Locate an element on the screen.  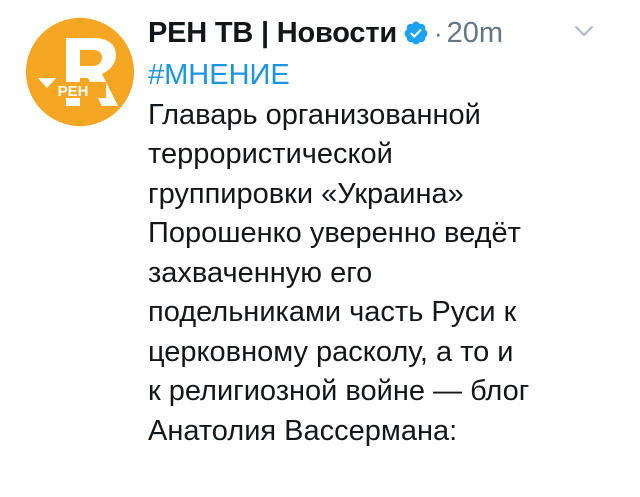
avatar: РЕН is located at coordinates (80, 72).